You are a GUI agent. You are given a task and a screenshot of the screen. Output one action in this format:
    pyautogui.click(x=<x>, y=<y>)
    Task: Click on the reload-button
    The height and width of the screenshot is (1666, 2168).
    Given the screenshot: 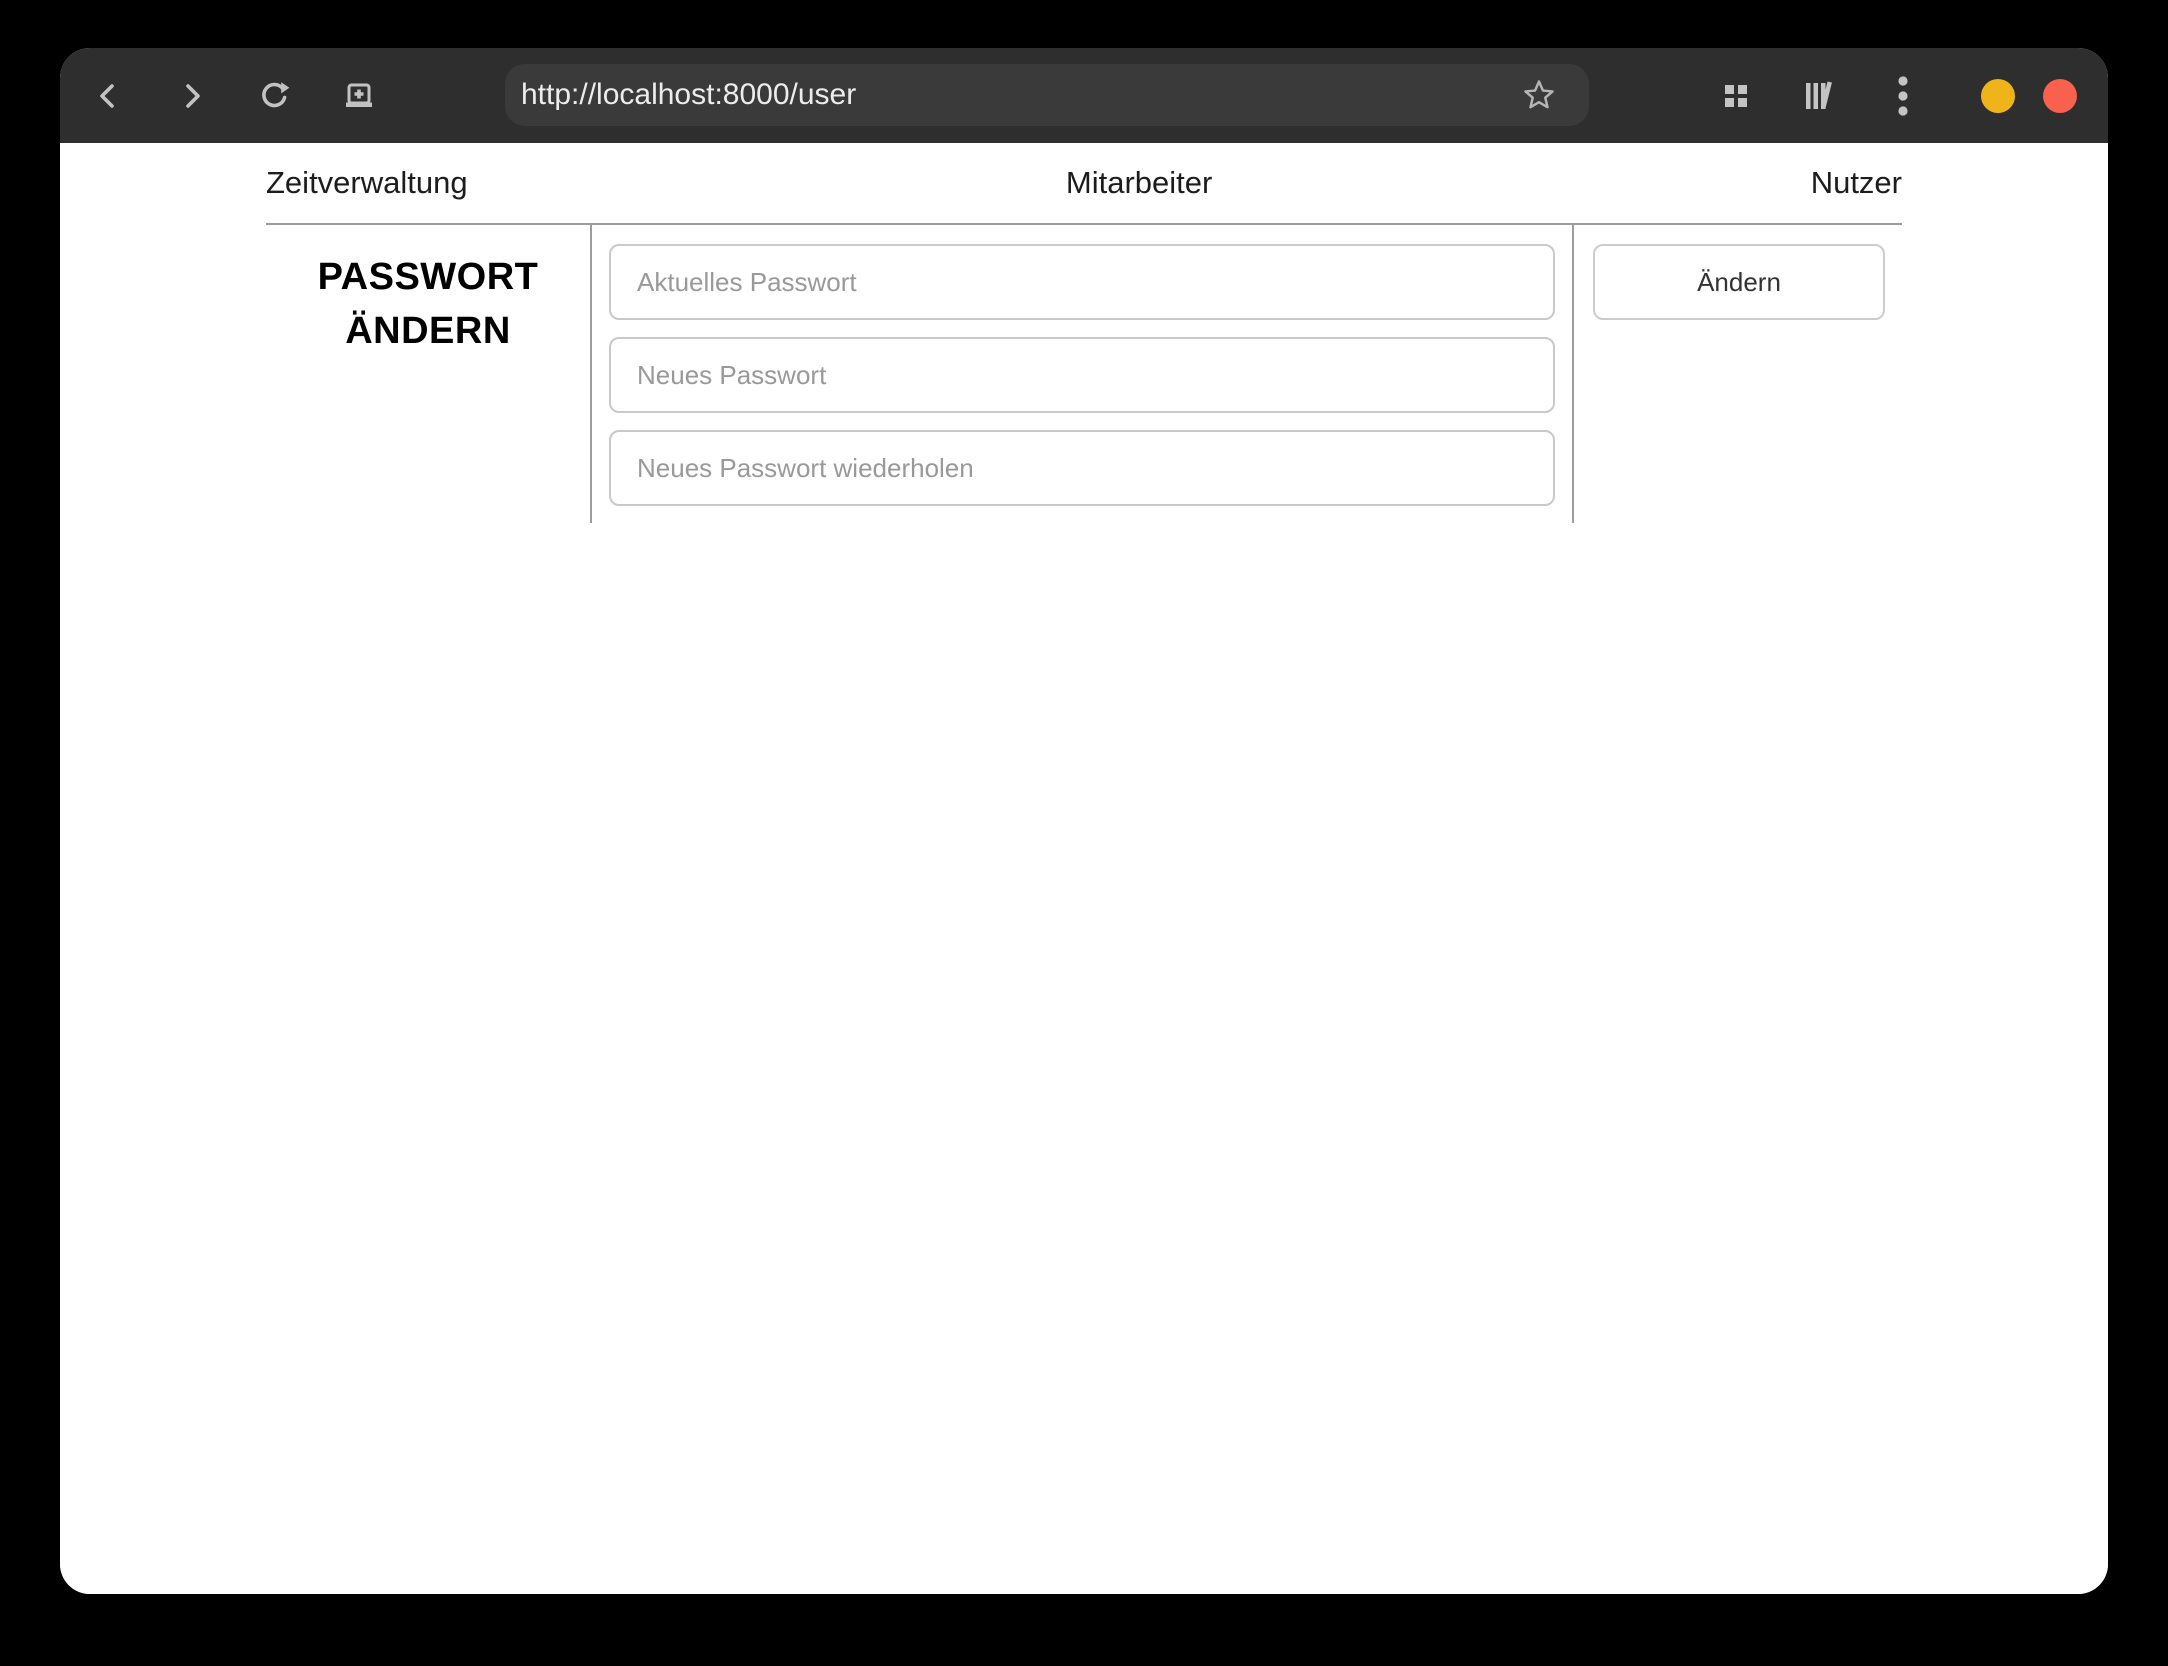 What is the action you would take?
    pyautogui.click(x=275, y=96)
    